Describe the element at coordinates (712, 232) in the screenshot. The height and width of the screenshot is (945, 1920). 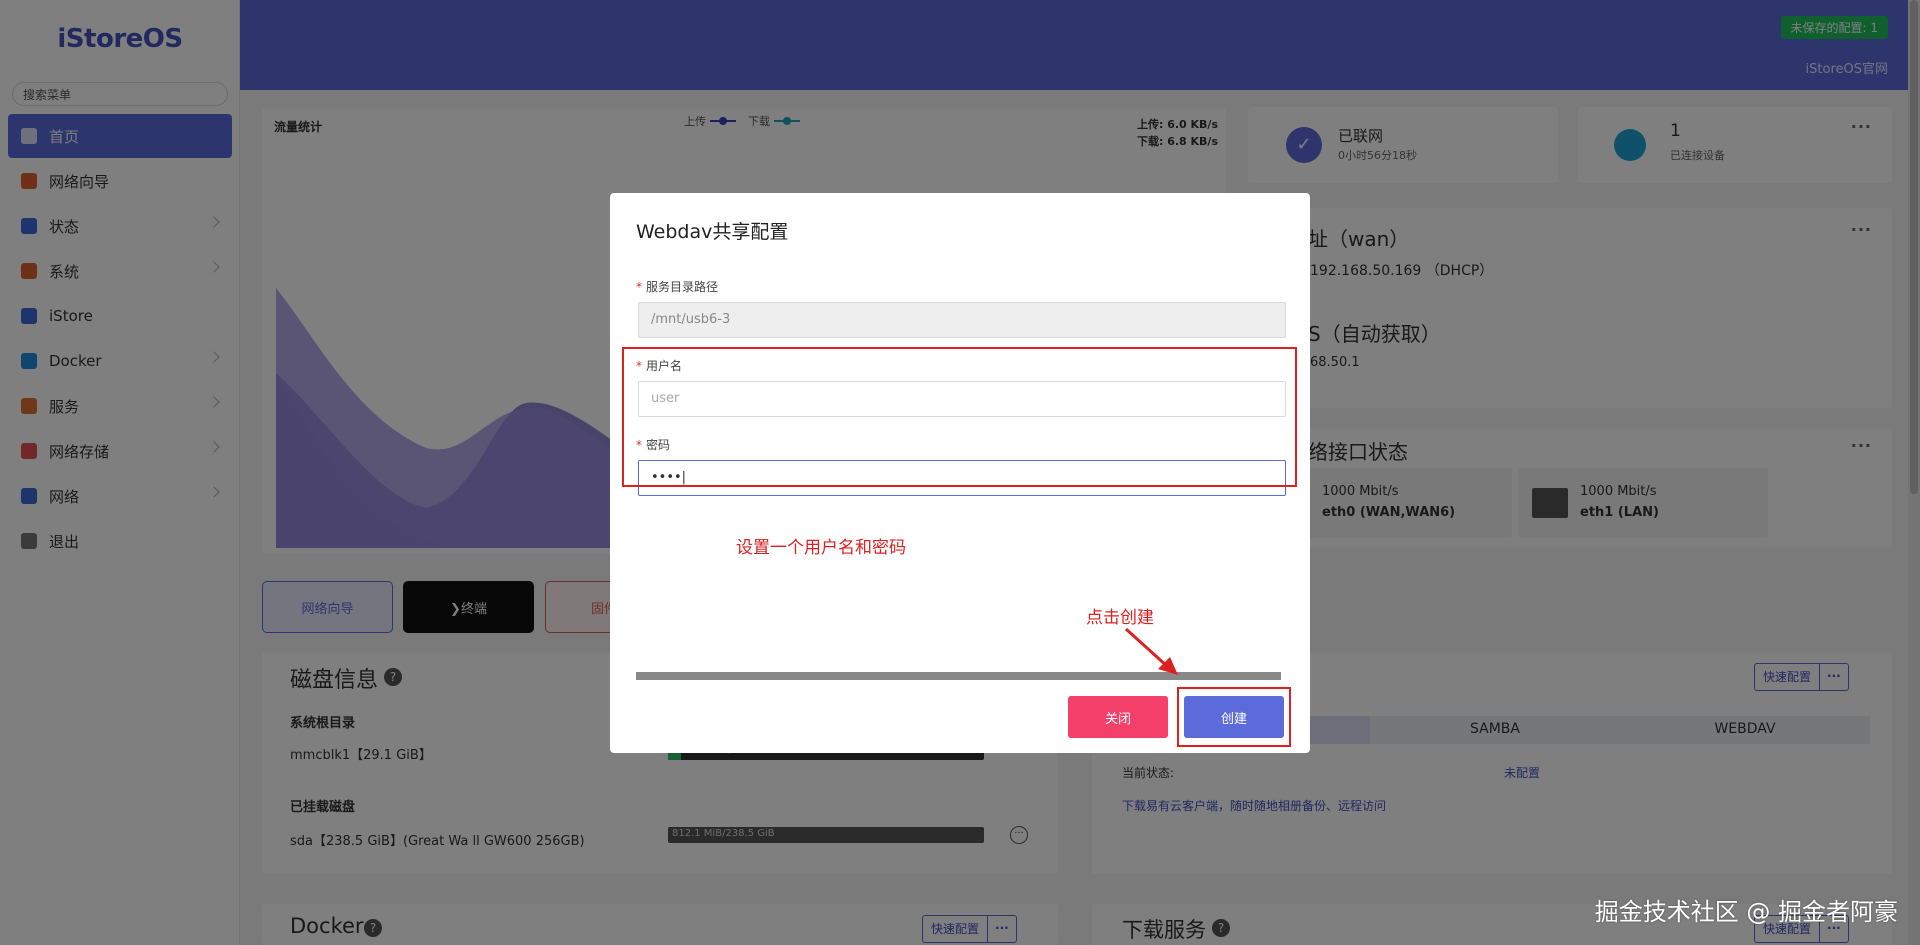
I see `dialog-title: Webdav共享配置` at that location.